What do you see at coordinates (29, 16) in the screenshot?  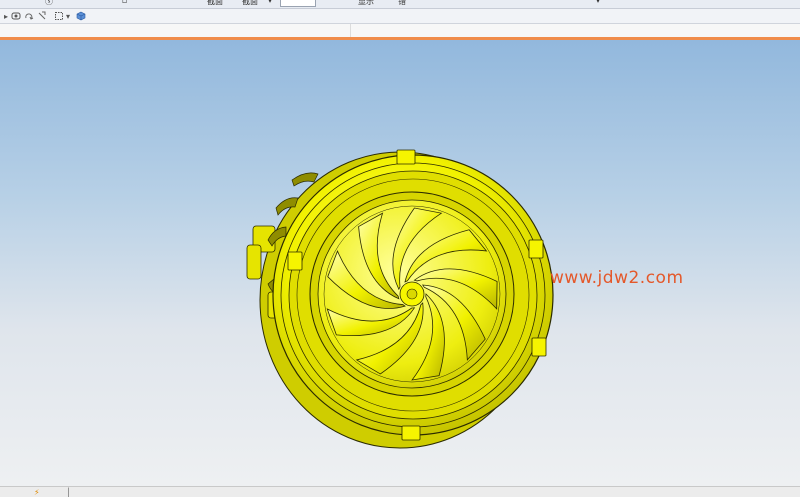 I see `rotate-icon` at bounding box center [29, 16].